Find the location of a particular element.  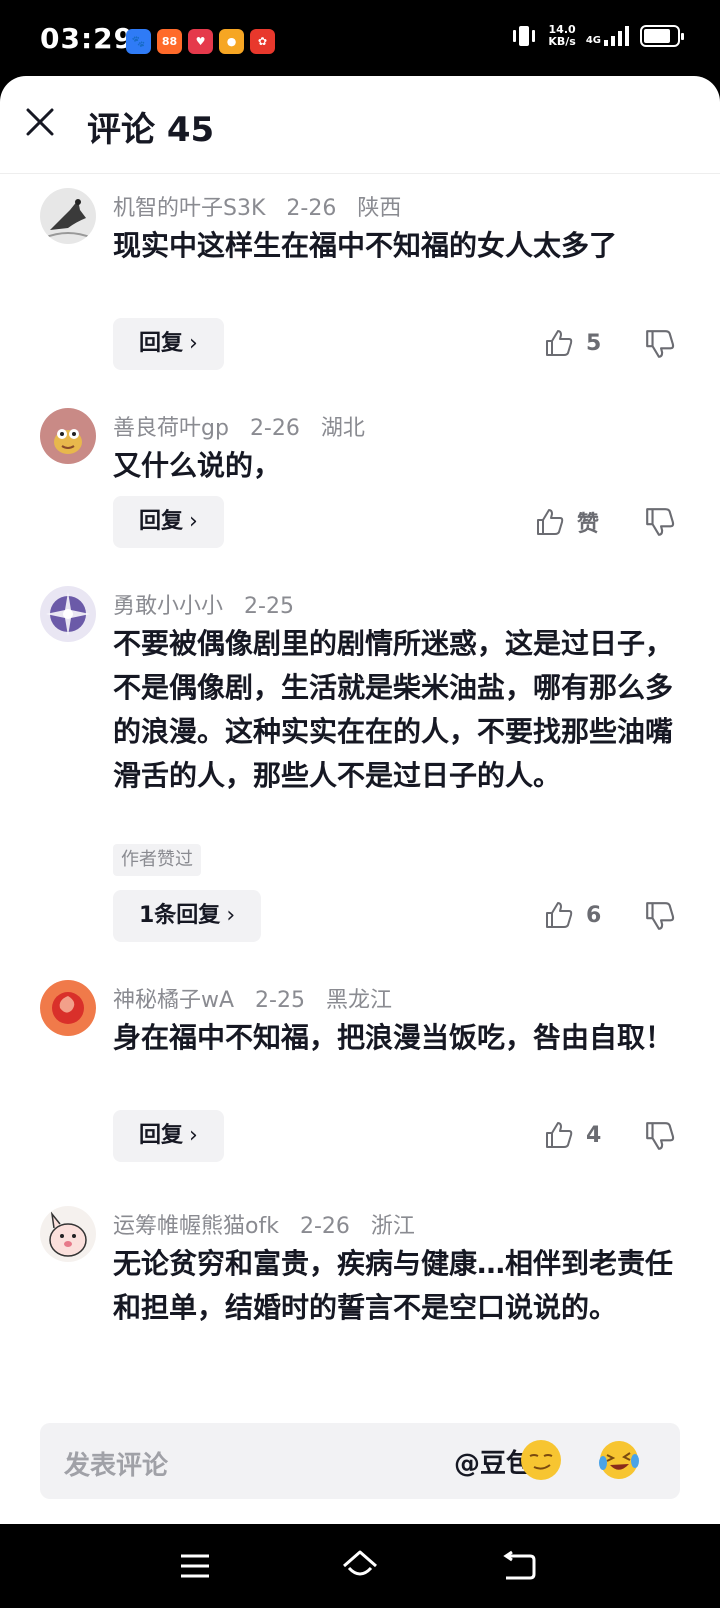

comment-meta: 勇敢小小小 2-25 is located at coordinates (210, 604).